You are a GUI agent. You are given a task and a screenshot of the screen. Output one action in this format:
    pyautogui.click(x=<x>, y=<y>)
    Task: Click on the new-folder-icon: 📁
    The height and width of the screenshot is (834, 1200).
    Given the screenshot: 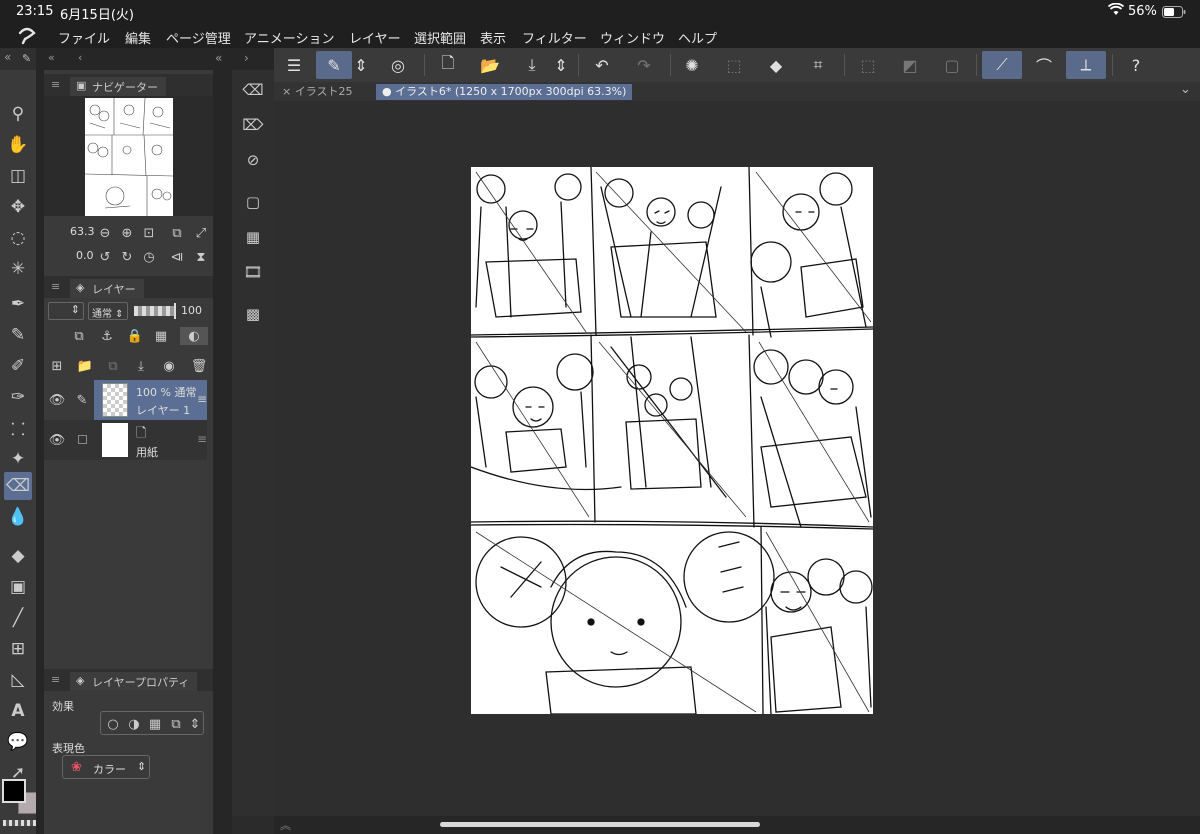 What is the action you would take?
    pyautogui.click(x=85, y=366)
    